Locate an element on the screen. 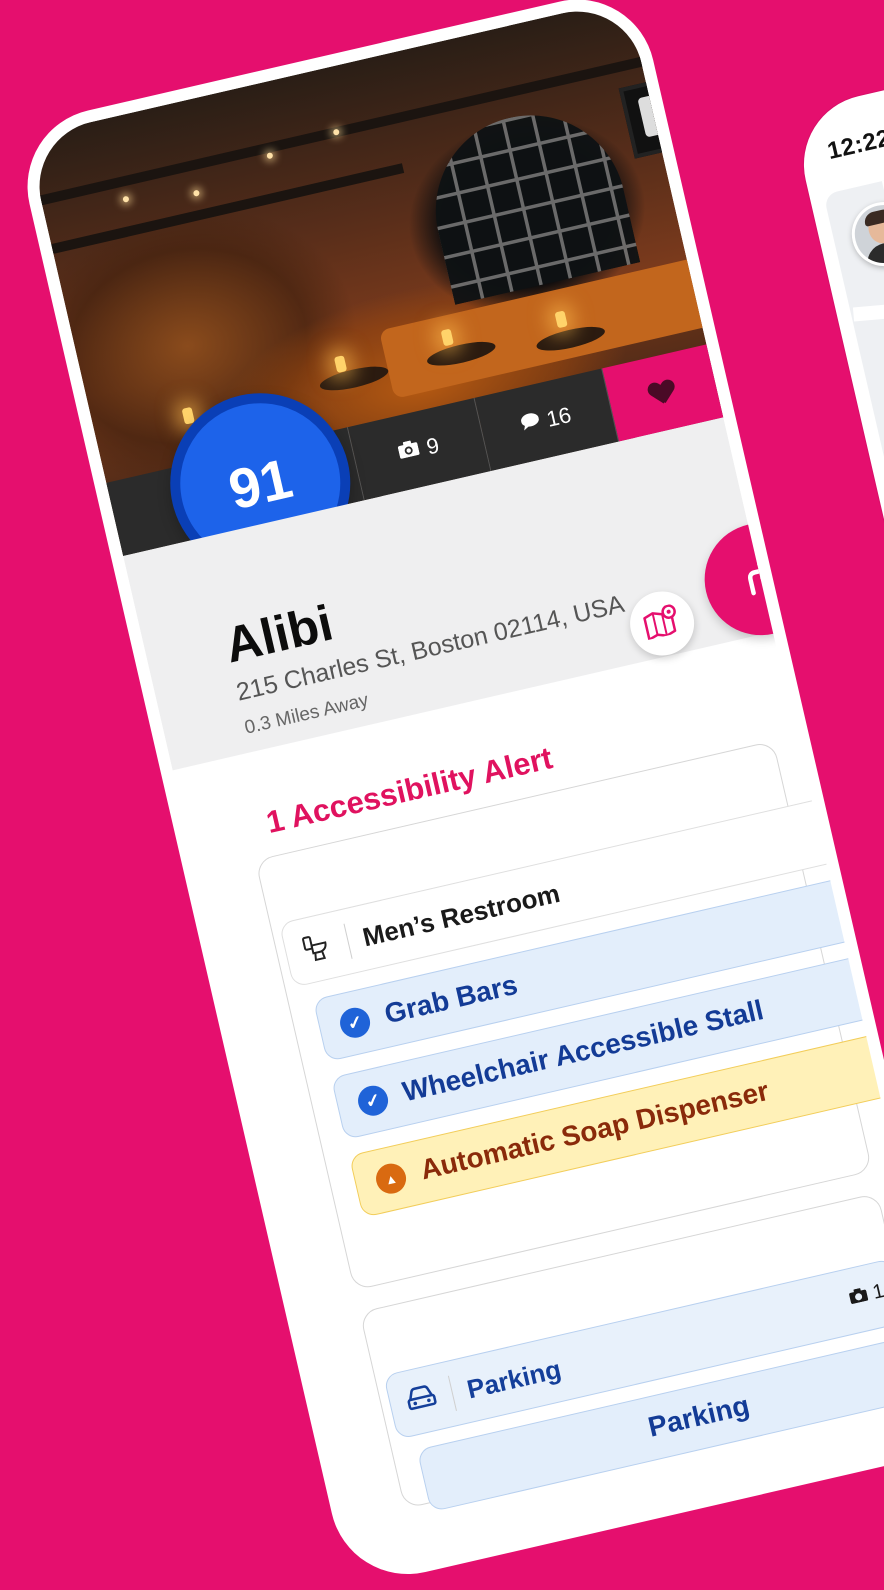  status-bar-time: 12:22 is located at coordinates (854, 145).